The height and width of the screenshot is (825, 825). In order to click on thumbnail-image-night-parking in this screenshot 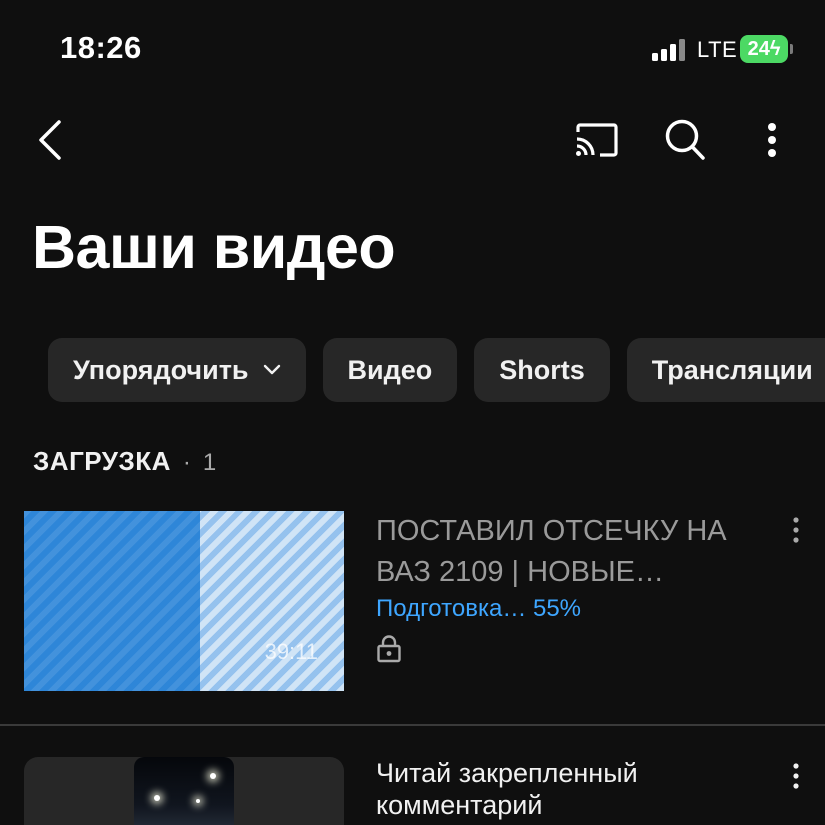, I will do `click(184, 791)`.